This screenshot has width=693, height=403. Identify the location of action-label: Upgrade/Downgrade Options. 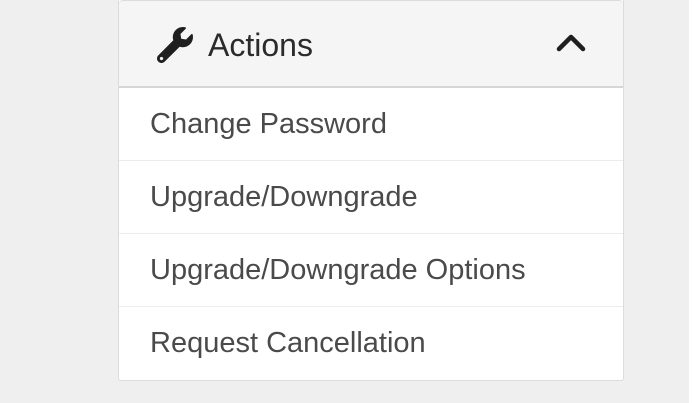
(338, 270).